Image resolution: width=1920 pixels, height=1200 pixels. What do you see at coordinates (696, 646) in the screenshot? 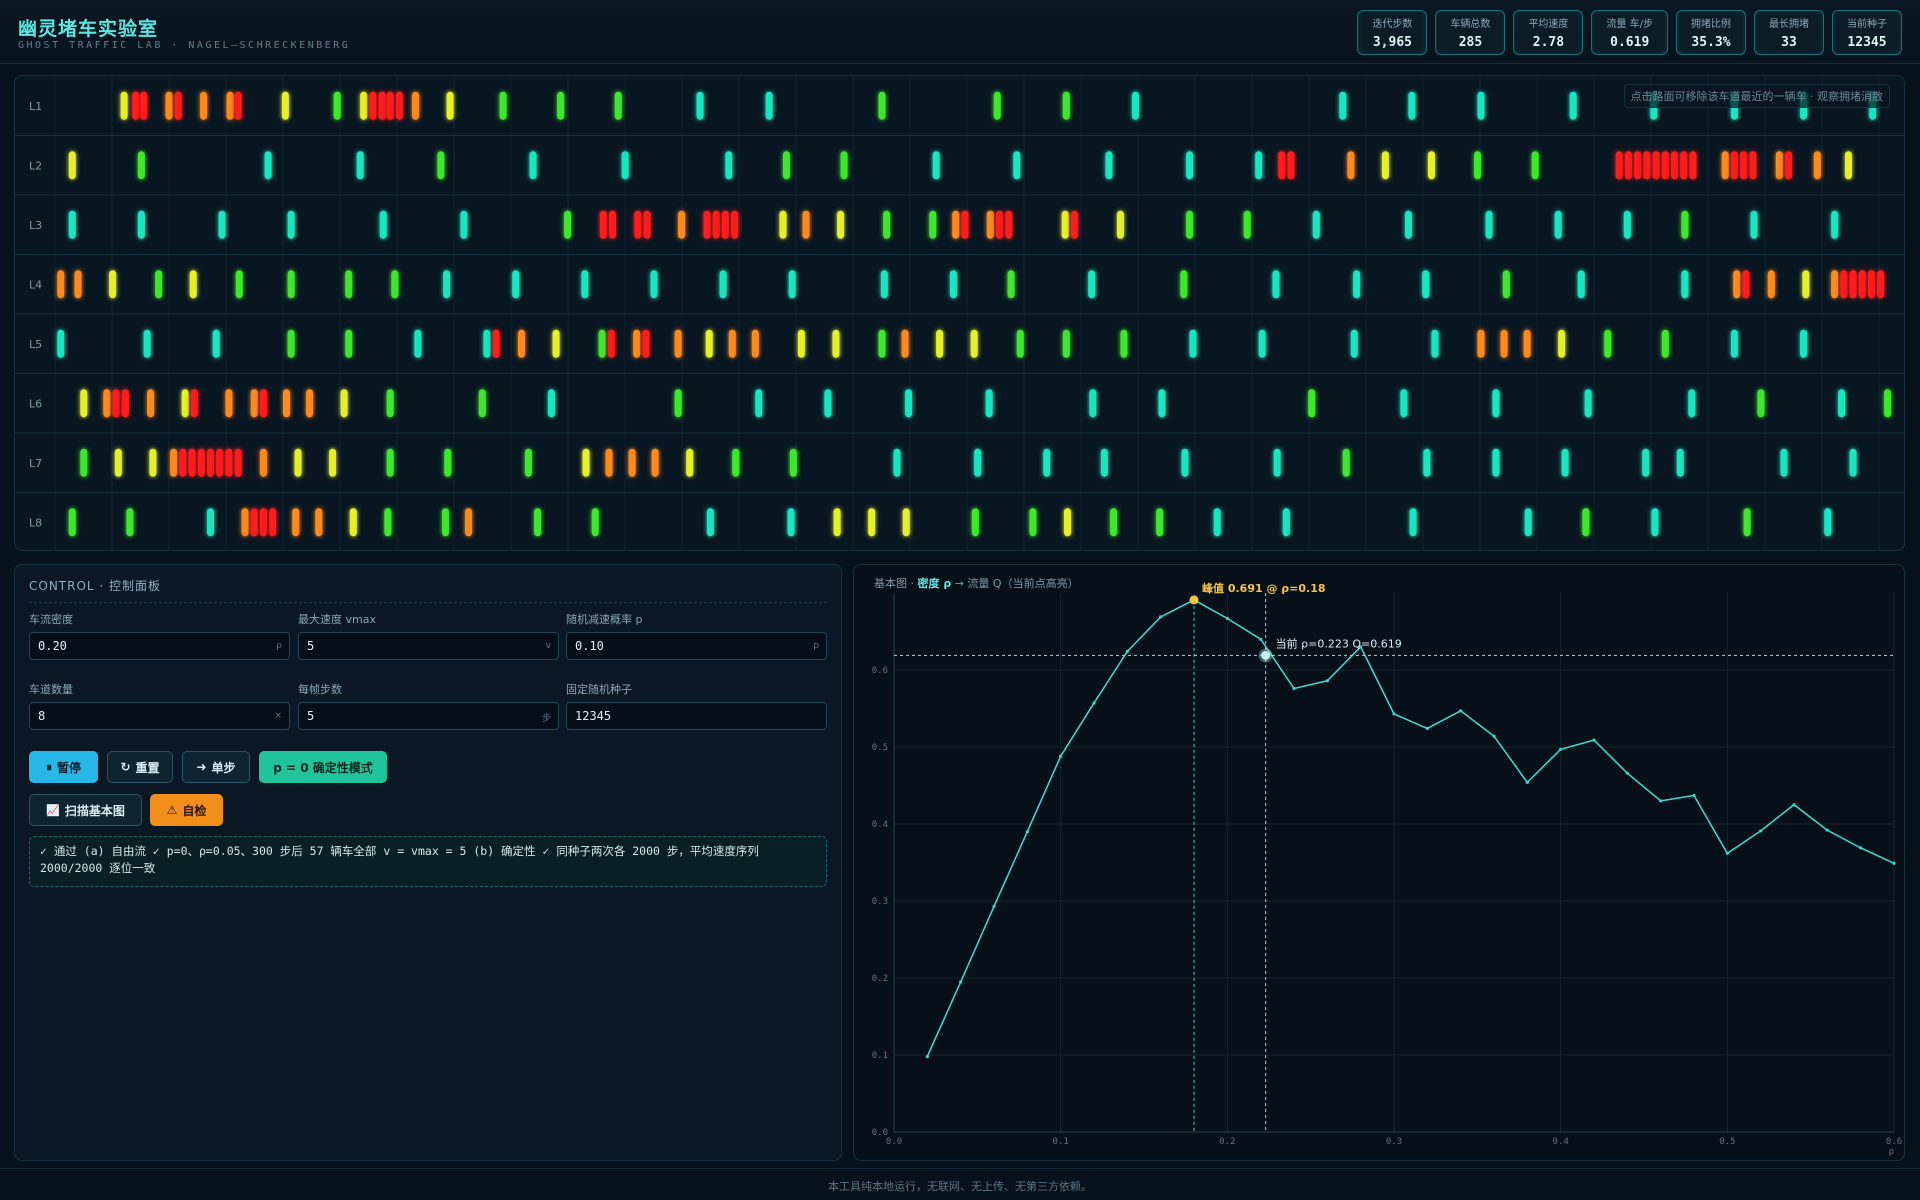
I see `slowdown-prob-input` at bounding box center [696, 646].